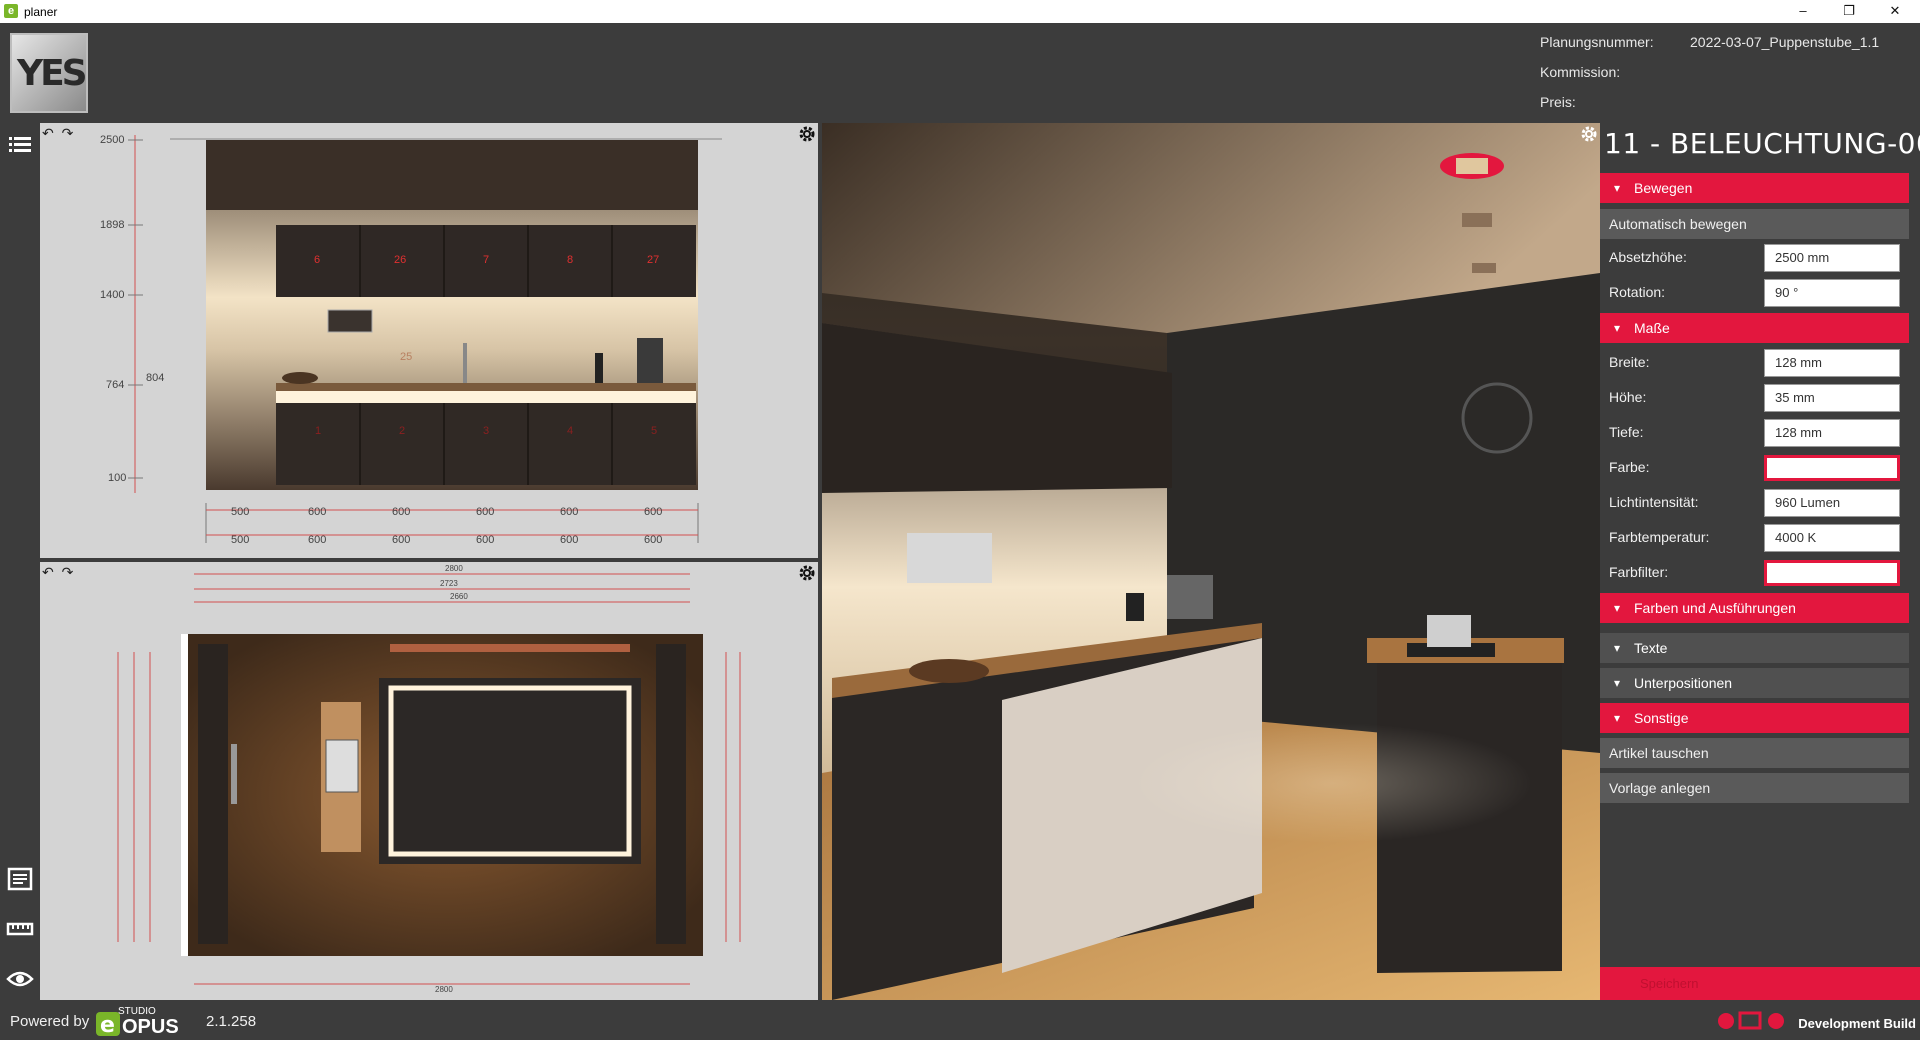  Describe the element at coordinates (406, 357) in the screenshot. I see `item-number: 25` at that location.